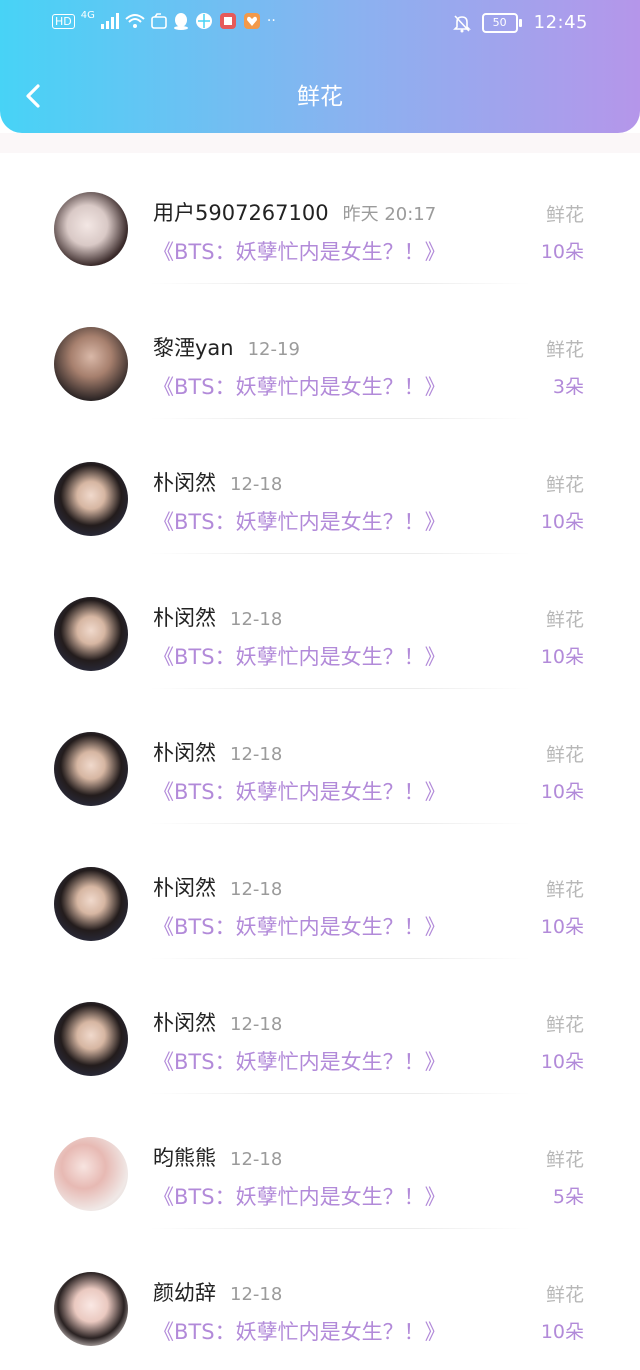 The height and width of the screenshot is (1370, 640). I want to click on more-dots-icon: ··, so click(271, 21).